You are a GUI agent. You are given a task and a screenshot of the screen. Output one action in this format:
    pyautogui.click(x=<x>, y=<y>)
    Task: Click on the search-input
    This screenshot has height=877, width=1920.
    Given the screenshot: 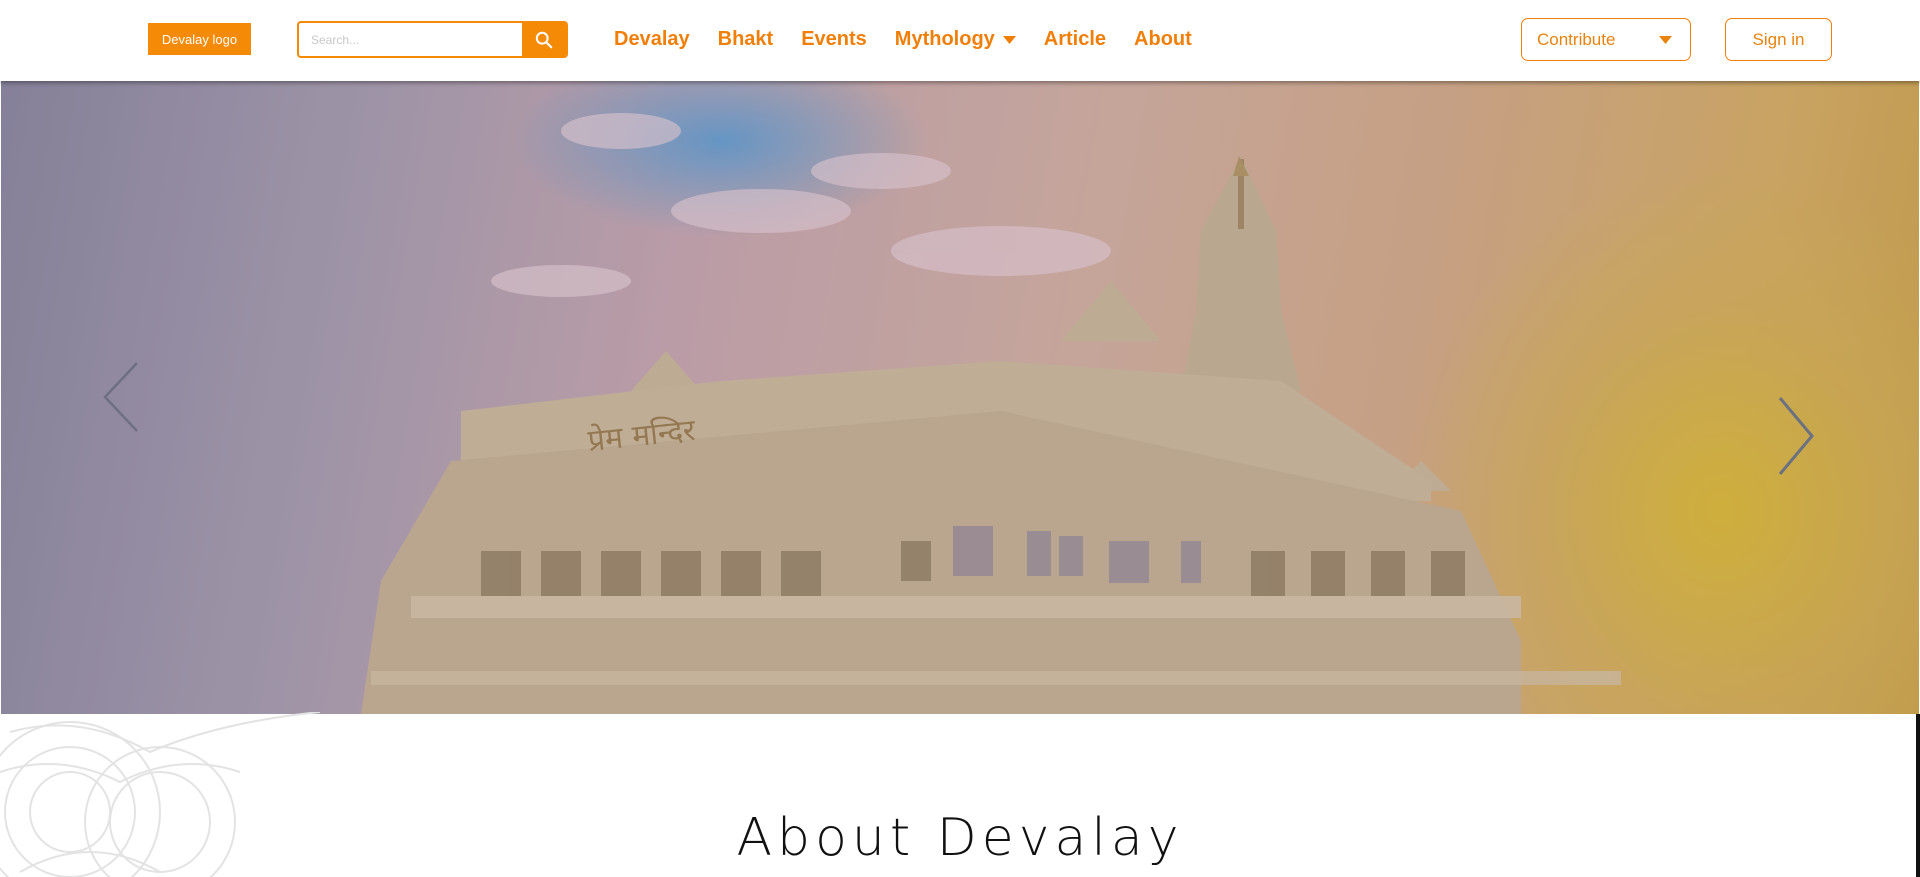 What is the action you would take?
    pyautogui.click(x=410, y=39)
    